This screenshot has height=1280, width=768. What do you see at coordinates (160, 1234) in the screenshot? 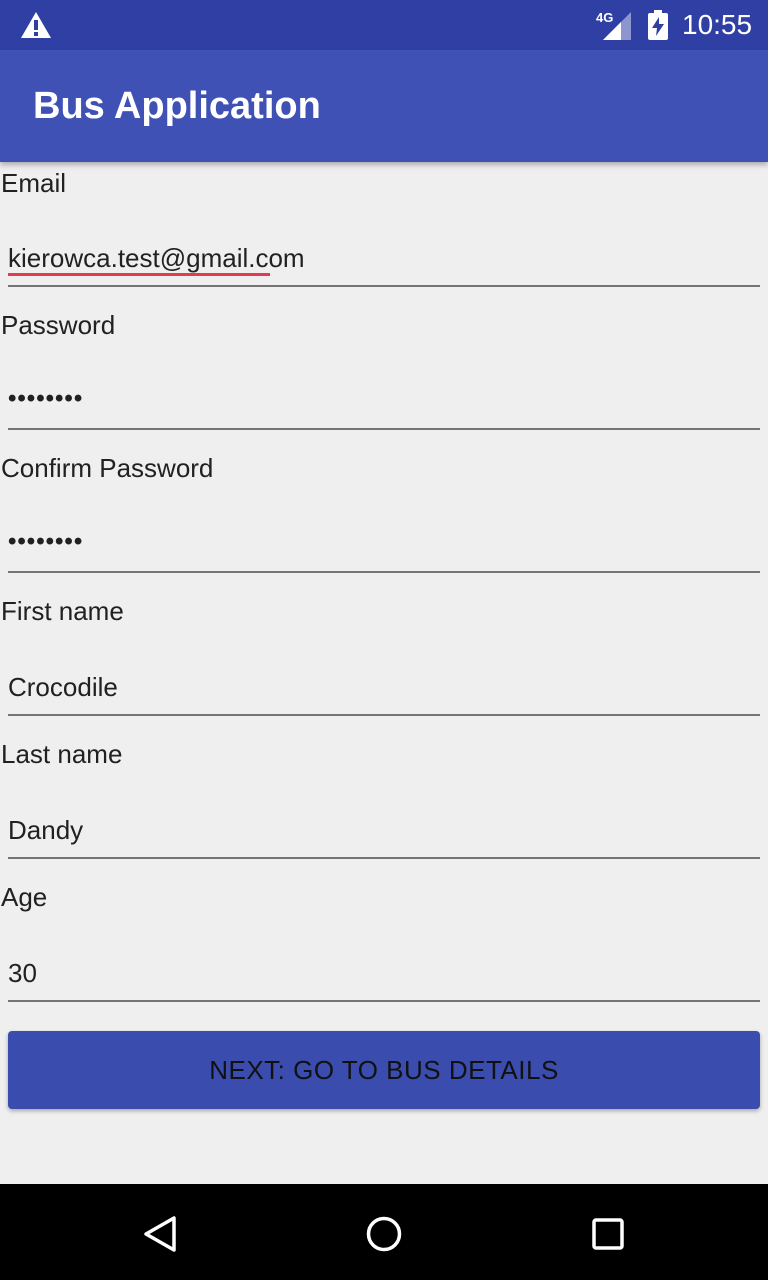
I see `back-icon` at bounding box center [160, 1234].